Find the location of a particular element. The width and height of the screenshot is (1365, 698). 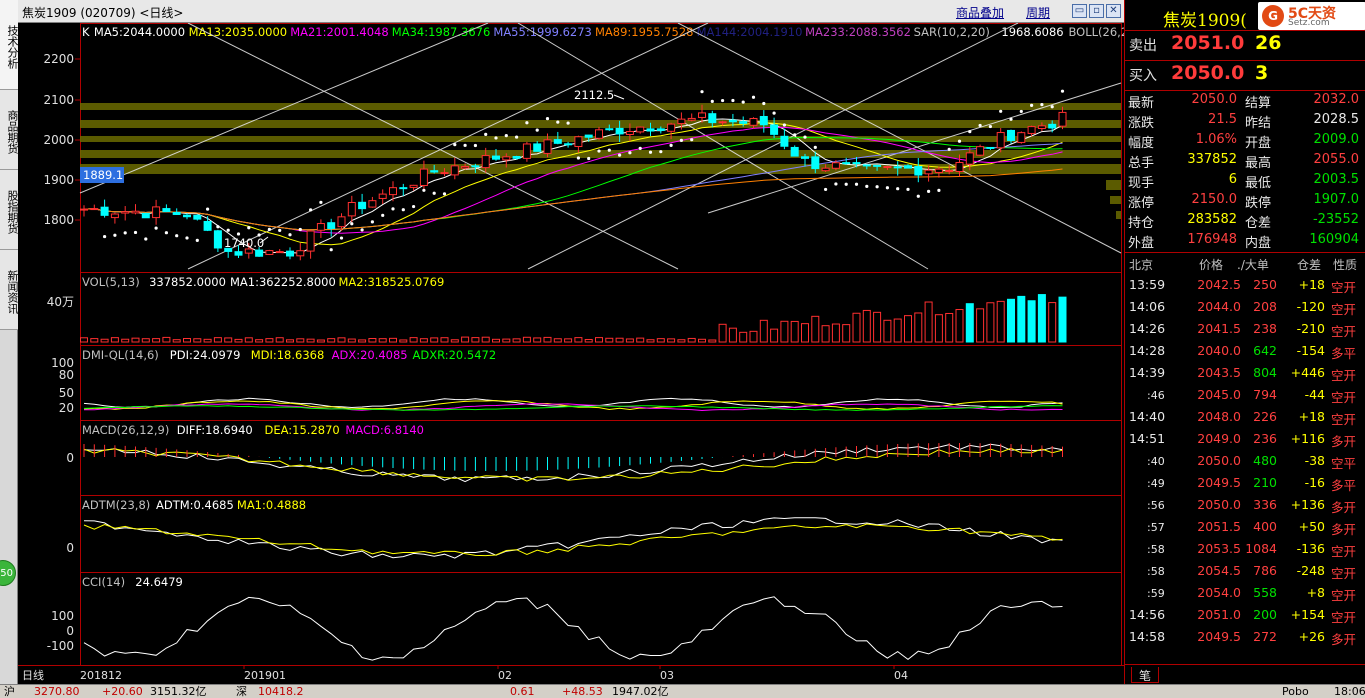

ask-row: 卖出 2051.0 26 is located at coordinates (1245, 46).